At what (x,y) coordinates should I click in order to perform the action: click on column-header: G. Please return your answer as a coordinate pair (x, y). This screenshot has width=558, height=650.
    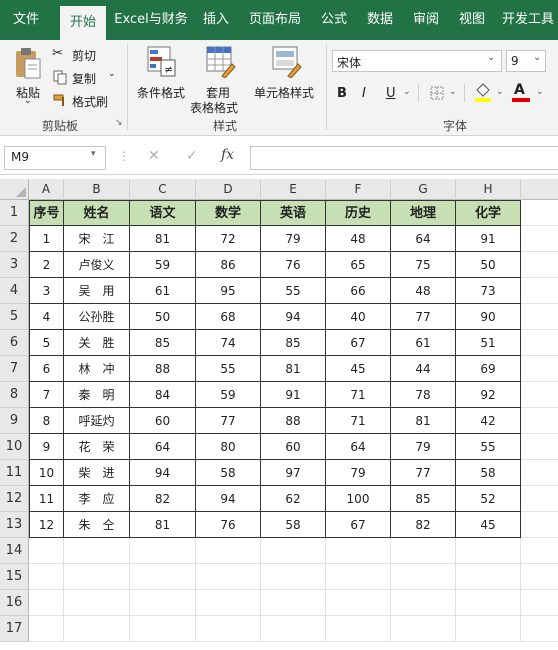
    Looking at the image, I should click on (423, 189).